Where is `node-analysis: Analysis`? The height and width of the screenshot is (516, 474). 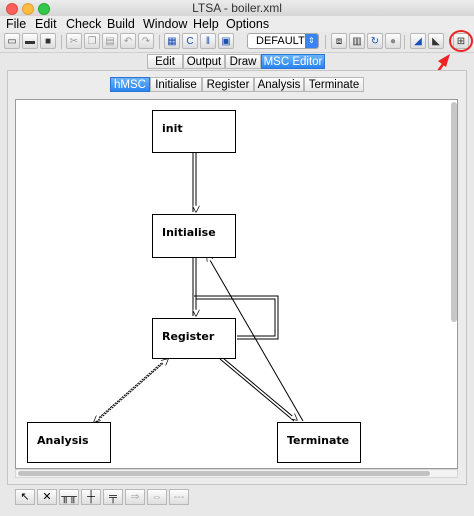 node-analysis: Analysis is located at coordinates (69, 442).